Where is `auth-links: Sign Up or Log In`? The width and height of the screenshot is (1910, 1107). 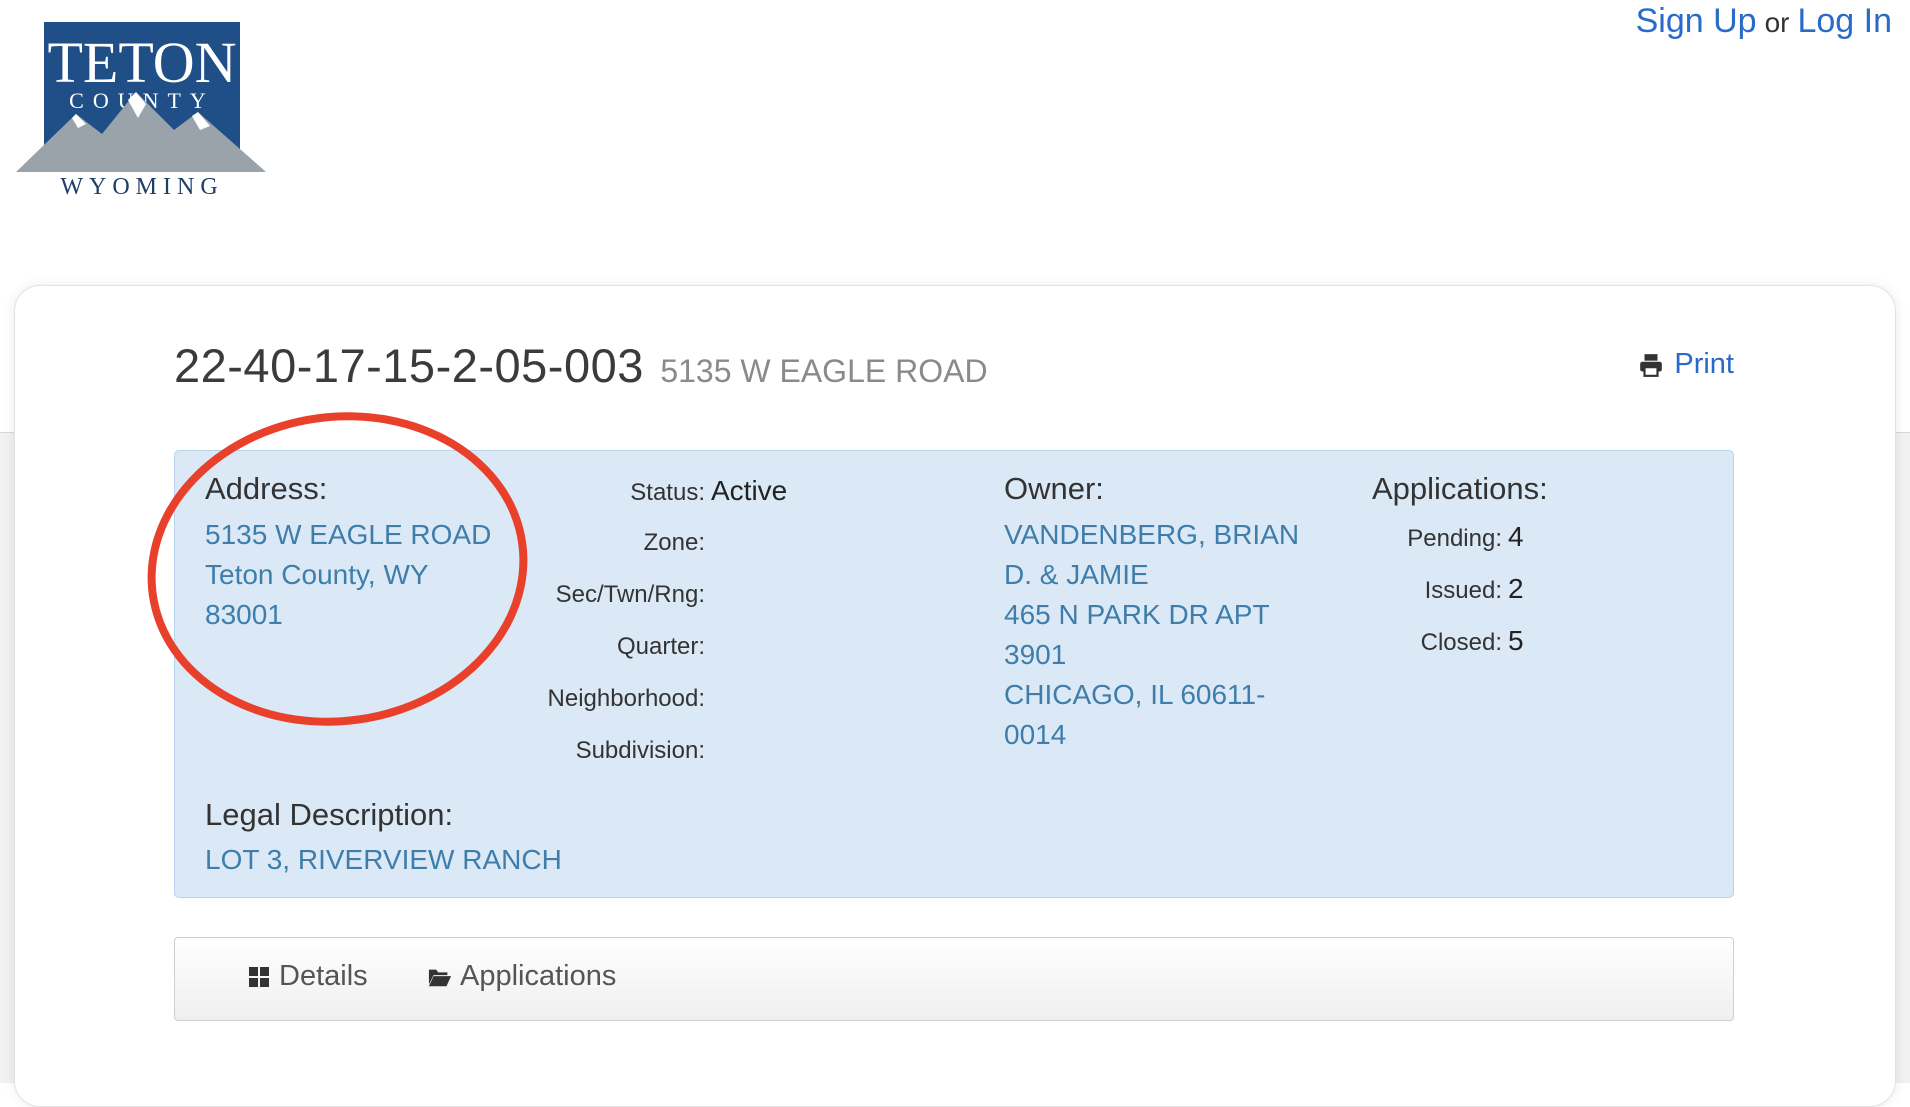
auth-links: Sign Up or Log In is located at coordinates (1764, 21).